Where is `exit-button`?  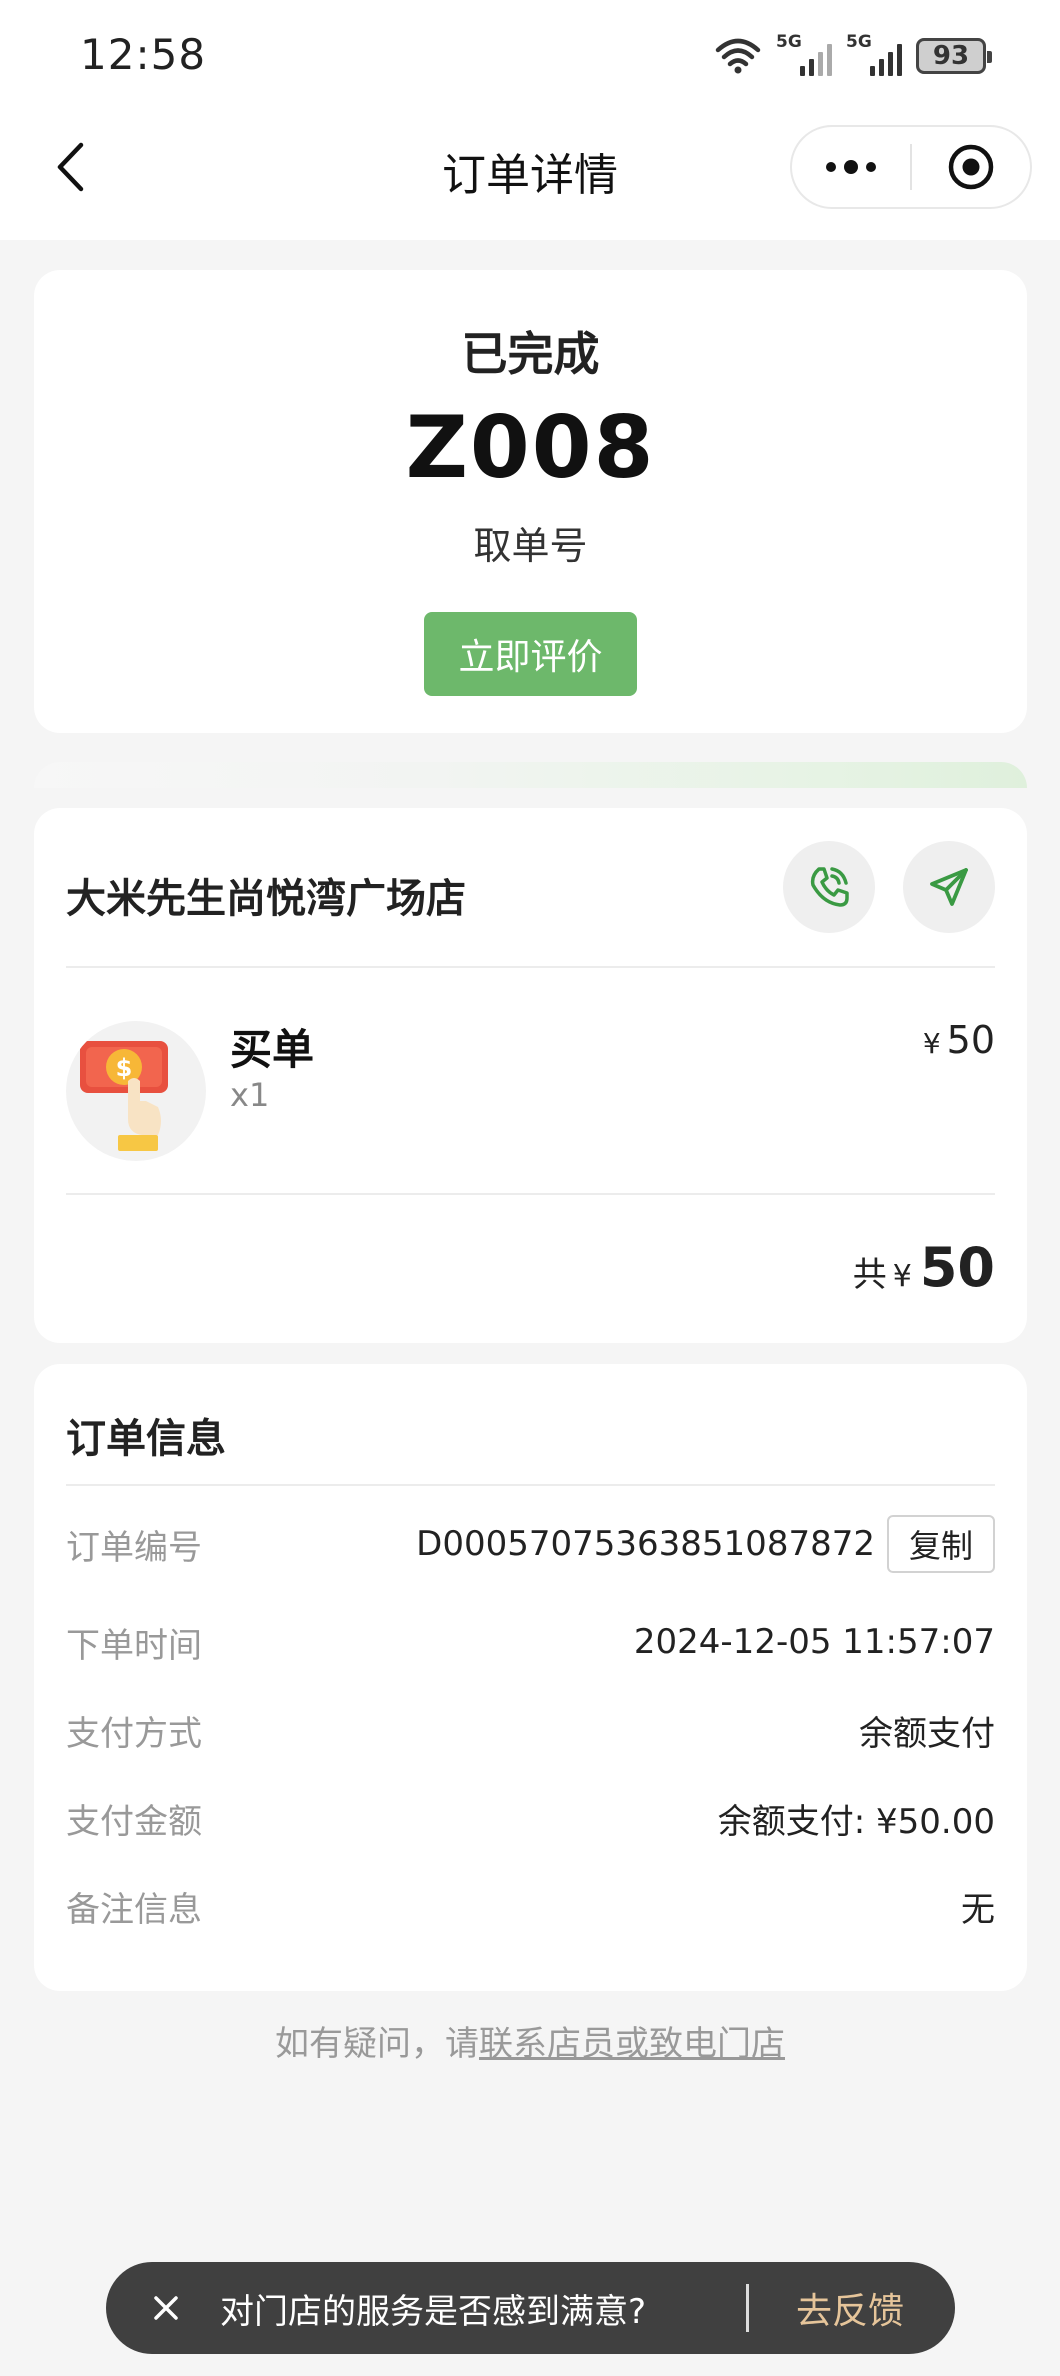 exit-button is located at coordinates (971, 167).